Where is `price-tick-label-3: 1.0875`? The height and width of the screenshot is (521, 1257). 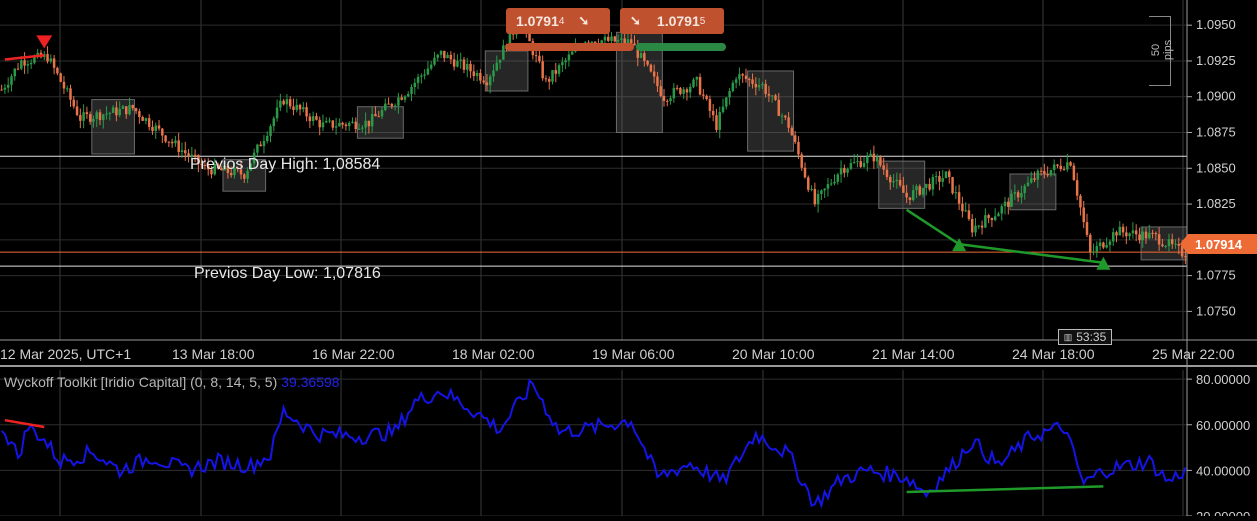
price-tick-label-3: 1.0875 is located at coordinates (1216, 132).